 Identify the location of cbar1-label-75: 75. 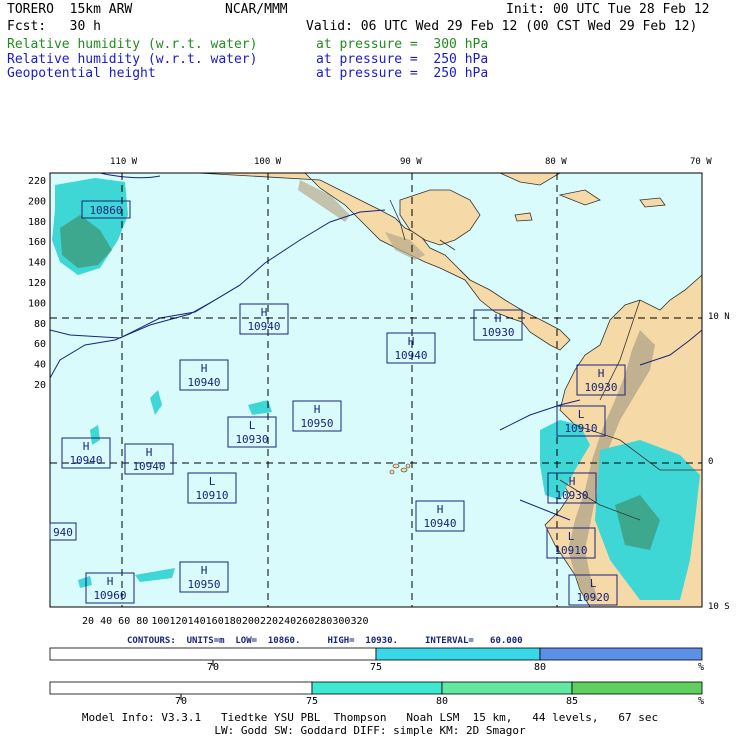
(376, 667).